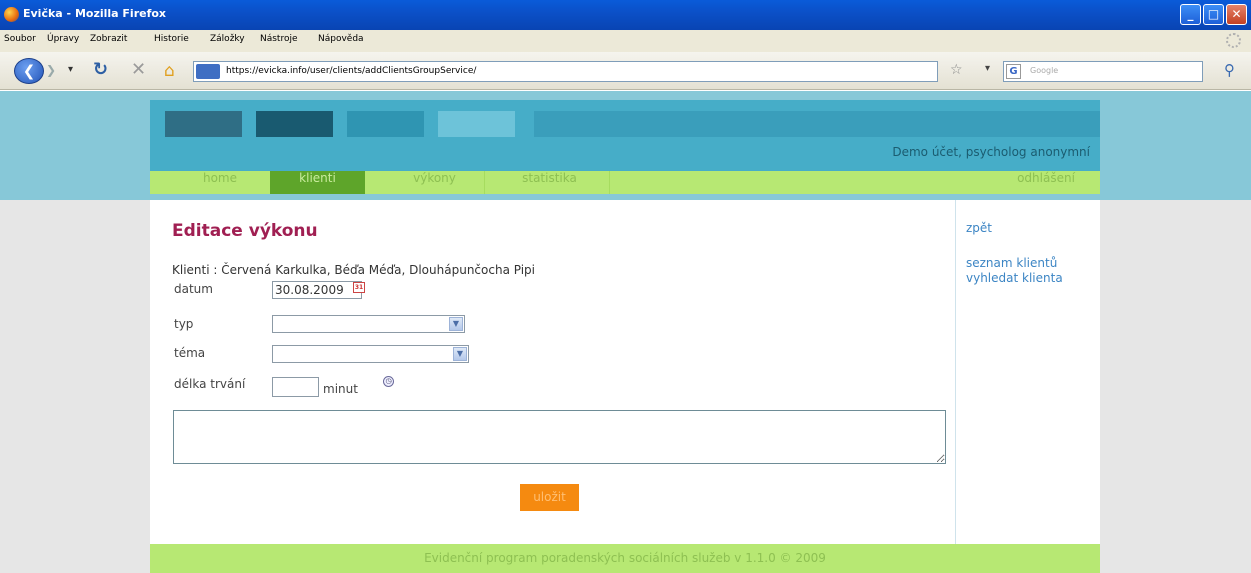 The image size is (1251, 573). I want to click on minut-label: minut, so click(340, 389).